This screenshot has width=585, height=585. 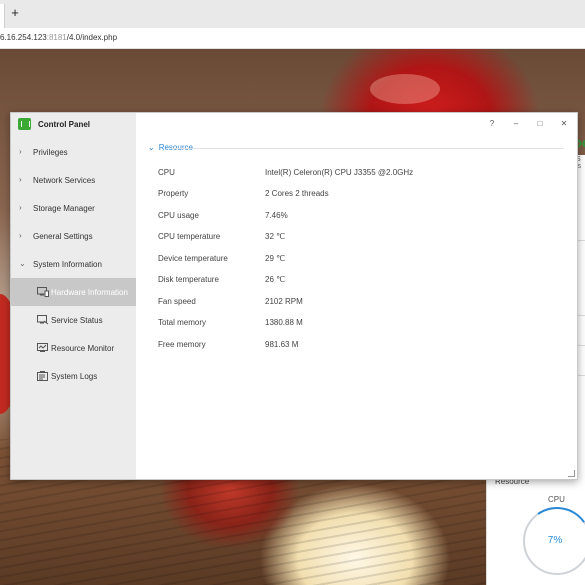 I want to click on sidebar-subitem-service-status: Service Status, so click(x=73, y=320).